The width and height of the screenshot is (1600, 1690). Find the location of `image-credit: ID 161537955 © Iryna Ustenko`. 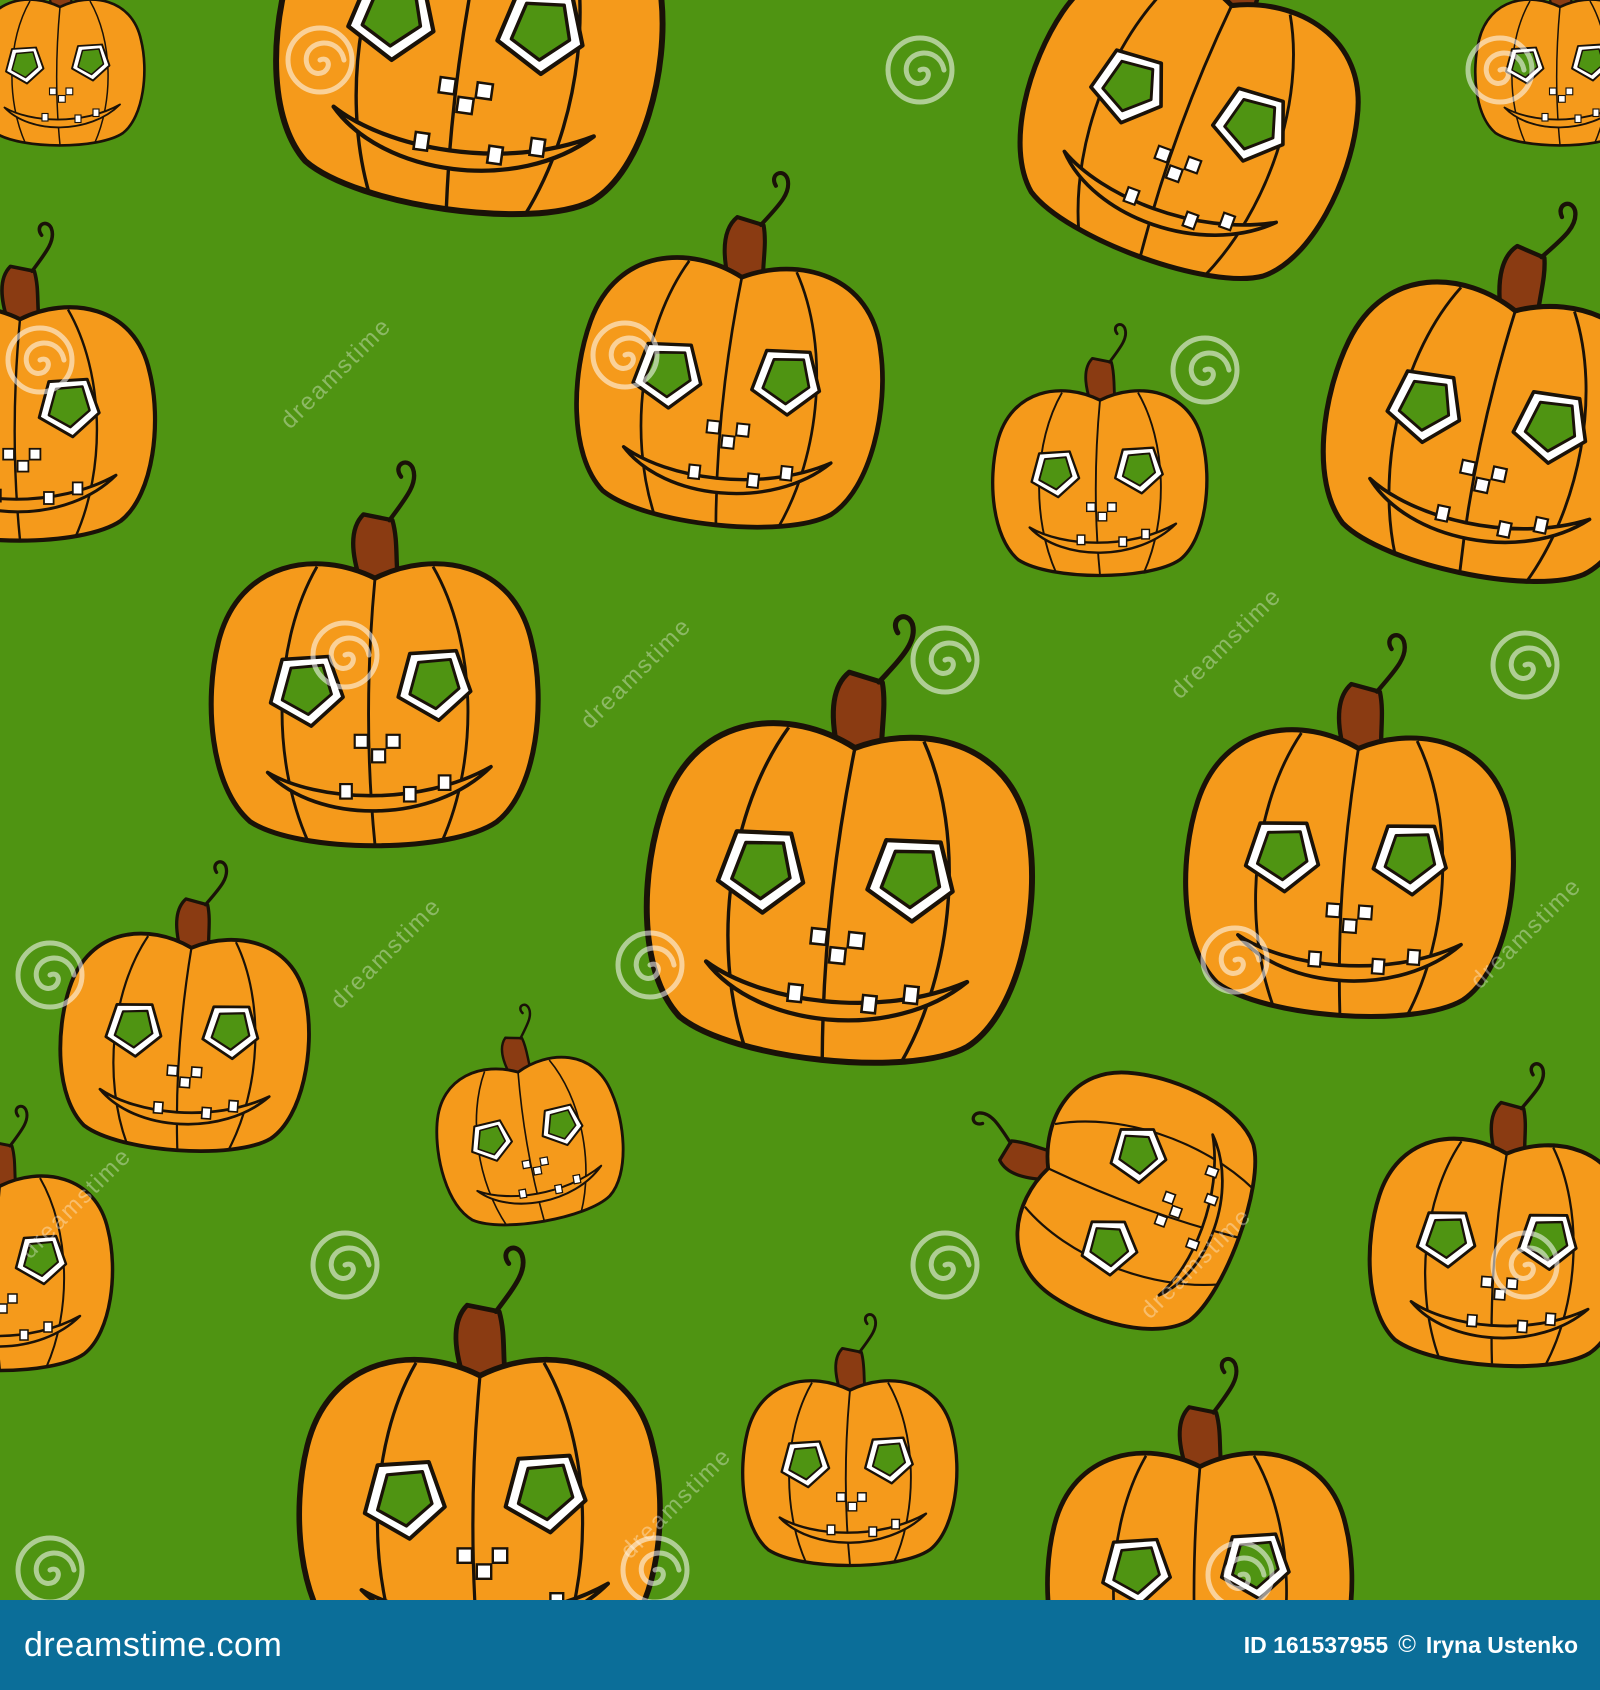

image-credit: ID 161537955 © Iryna Ustenko is located at coordinates (1411, 1645).